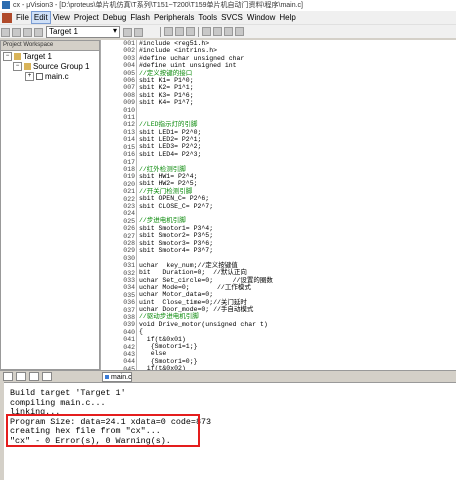  I want to click on code-line: else, so click(297, 353).